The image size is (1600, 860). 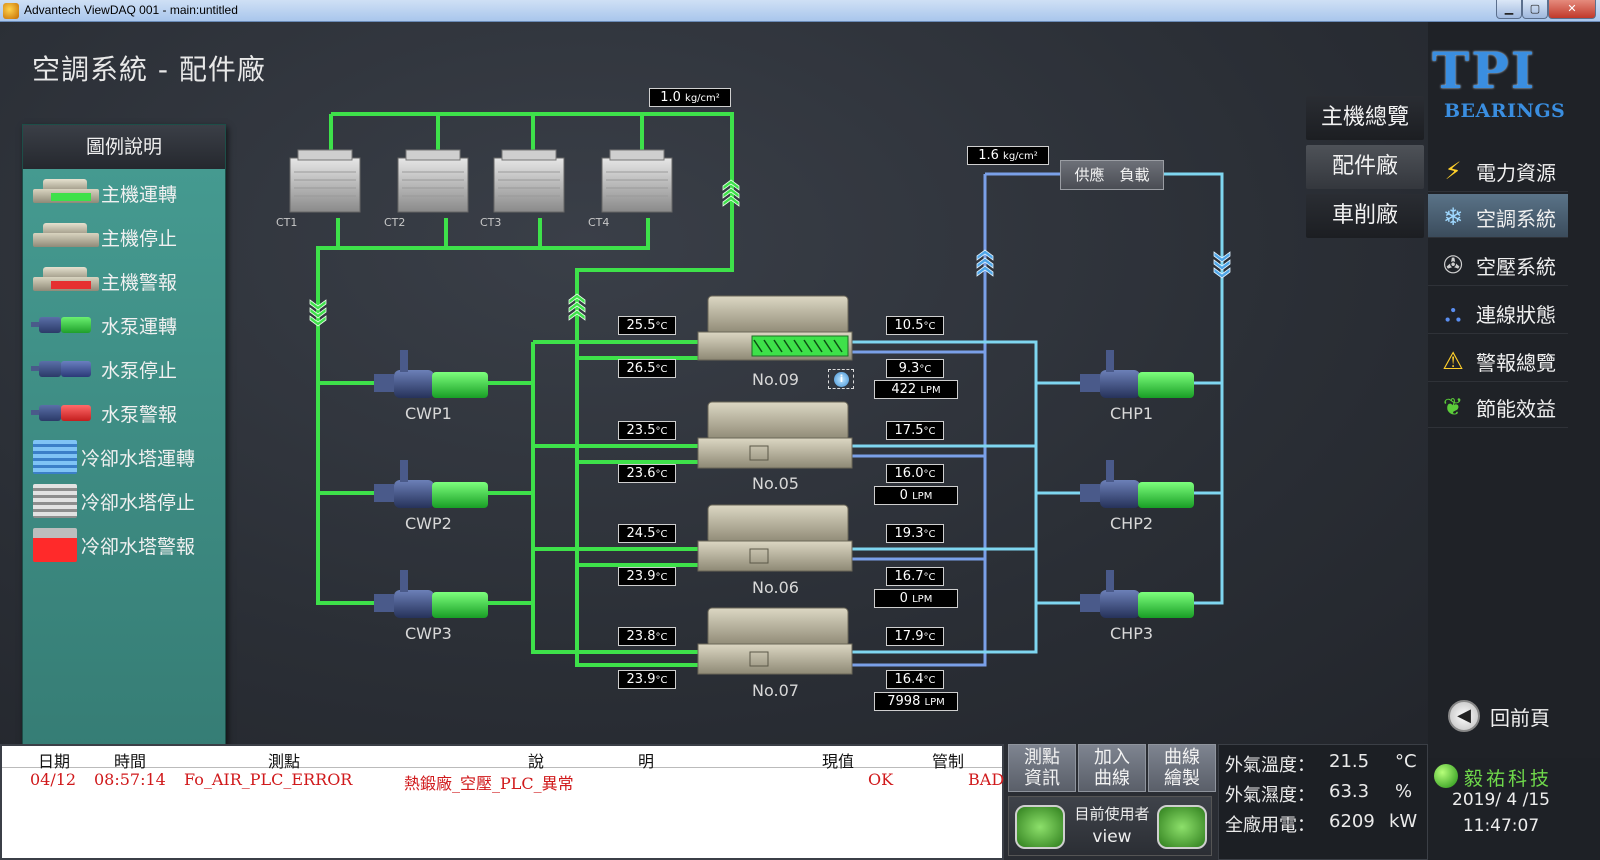 What do you see at coordinates (1042, 768) in the screenshot?
I see `point-info-button: 測點 資訊` at bounding box center [1042, 768].